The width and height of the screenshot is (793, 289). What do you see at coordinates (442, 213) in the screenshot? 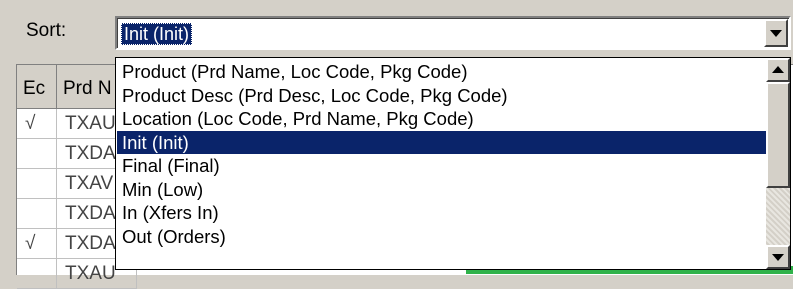
I see `sort-option-in: In (Xfers In)` at bounding box center [442, 213].